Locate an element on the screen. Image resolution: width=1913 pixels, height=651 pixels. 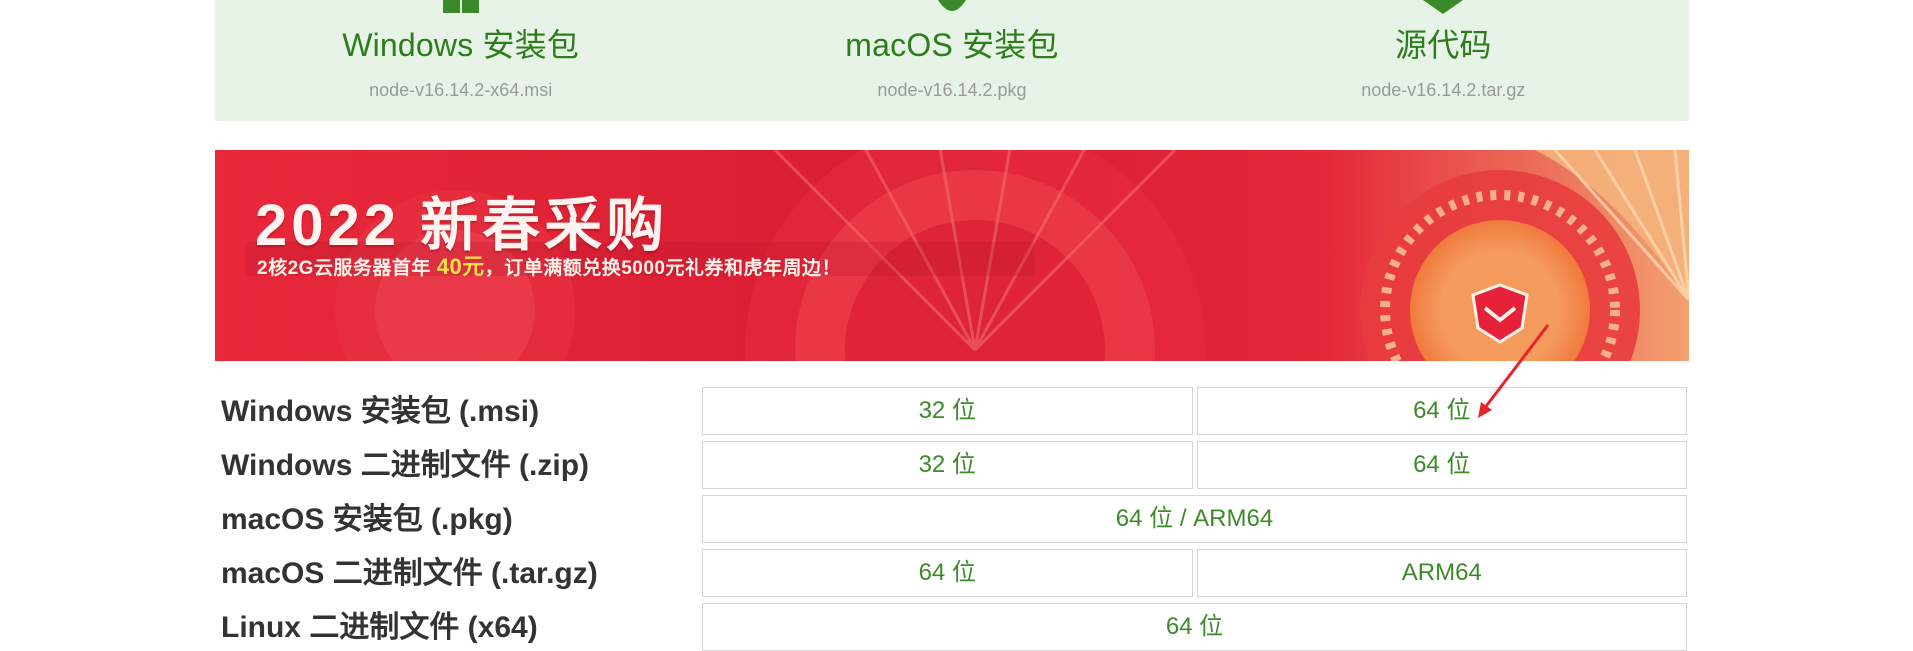
row-cells: 64 位 ARM64 is located at coordinates (1194, 573).